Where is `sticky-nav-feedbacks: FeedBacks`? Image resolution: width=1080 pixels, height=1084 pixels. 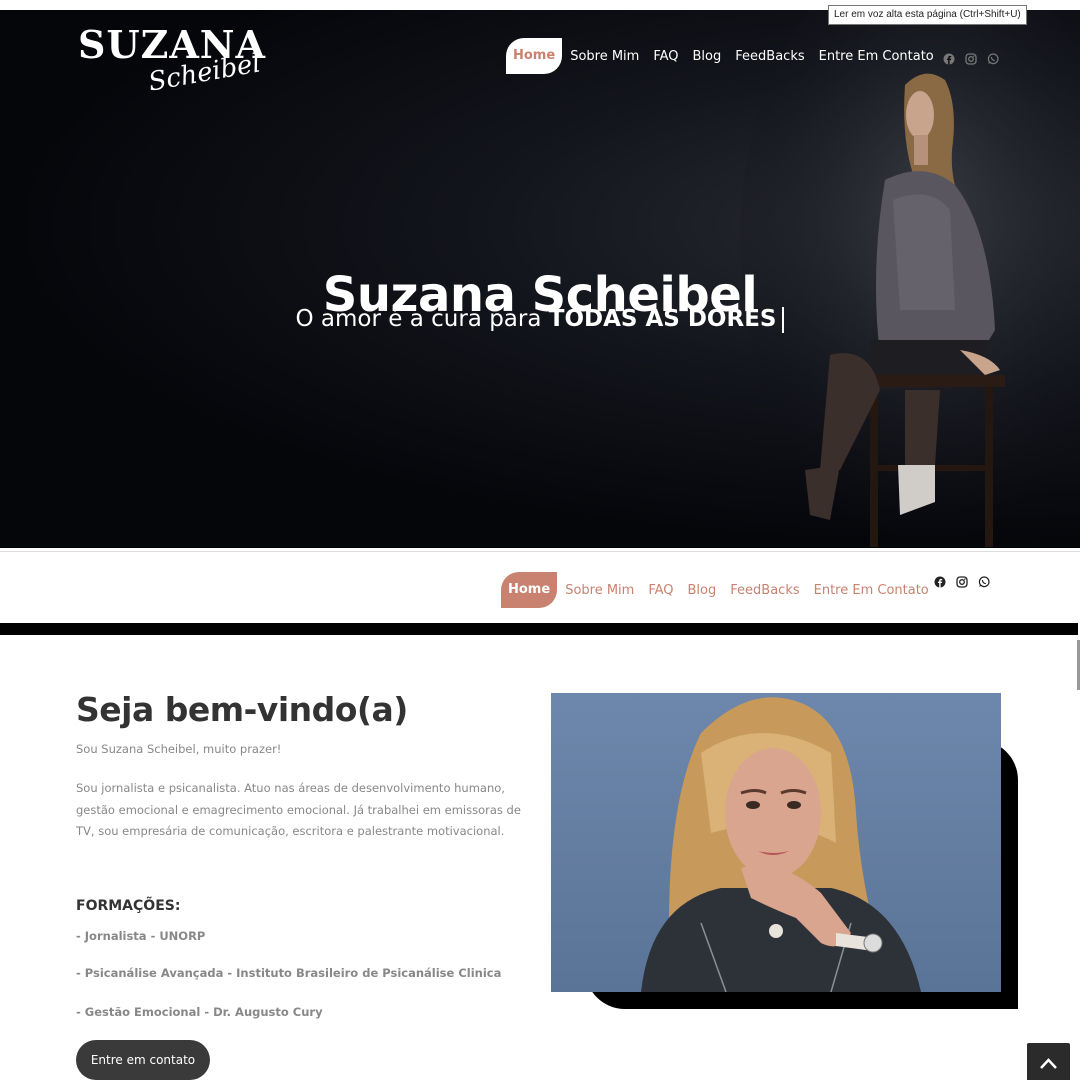 sticky-nav-feedbacks: FeedBacks is located at coordinates (764, 590).